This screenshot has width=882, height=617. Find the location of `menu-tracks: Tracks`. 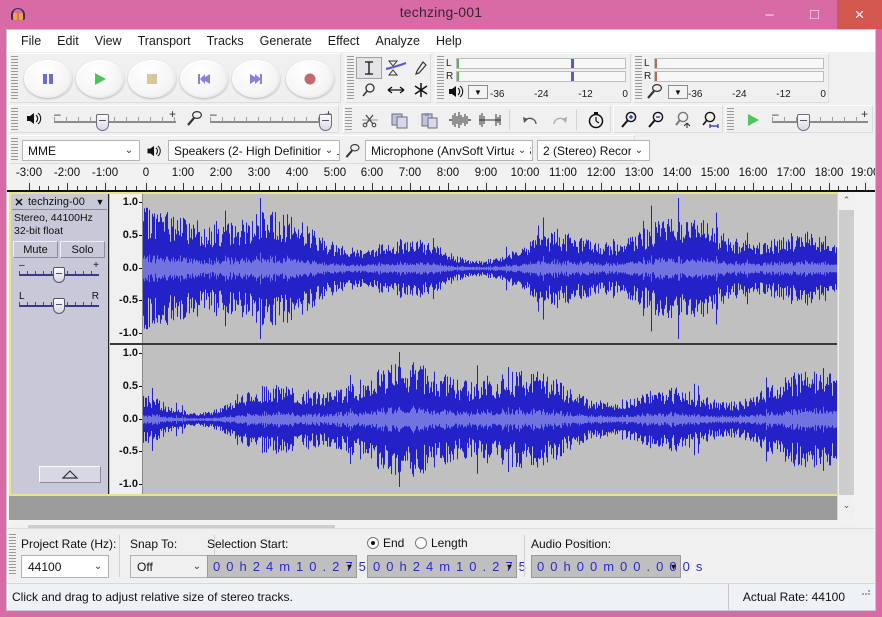

menu-tracks: Tracks is located at coordinates (225, 41).